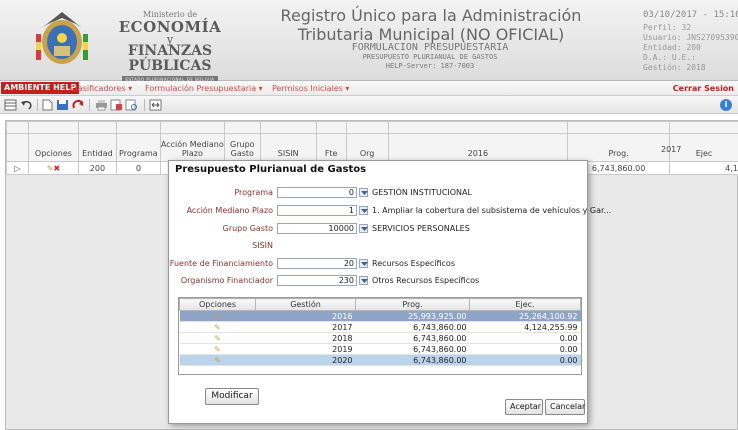 This screenshot has height=430, width=738. Describe the element at coordinates (101, 88) in the screenshot. I see `menu-clasificadores: Clasificadores ▾` at that location.